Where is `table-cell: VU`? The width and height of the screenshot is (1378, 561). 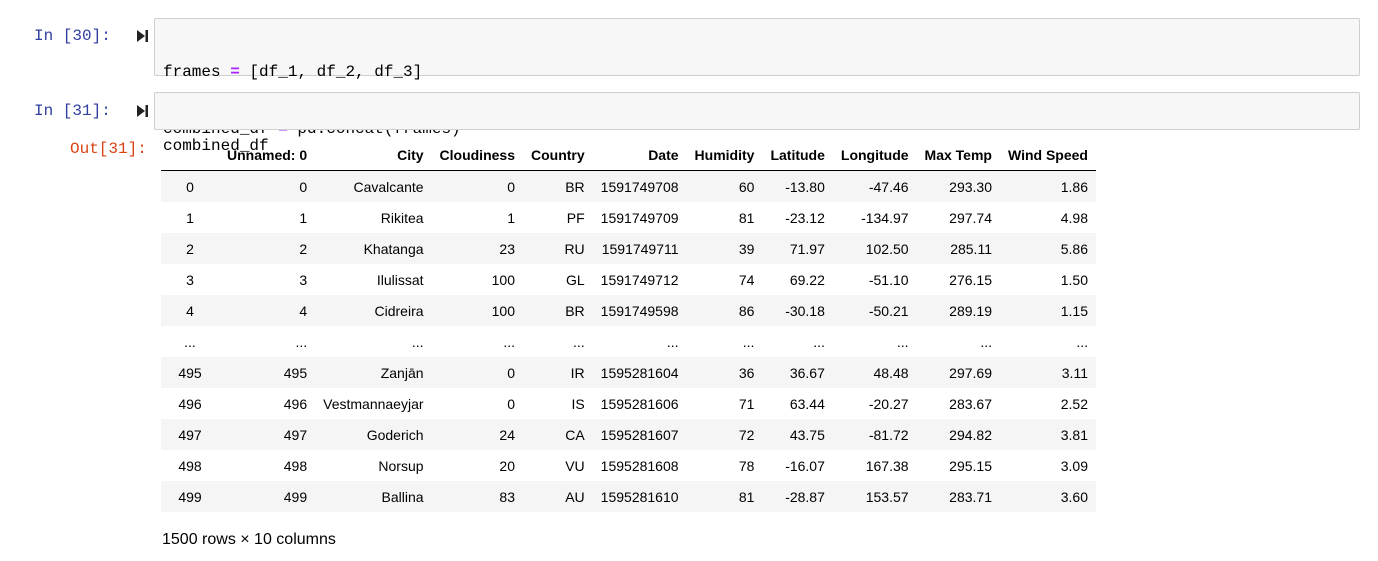
table-cell: VU is located at coordinates (575, 465).